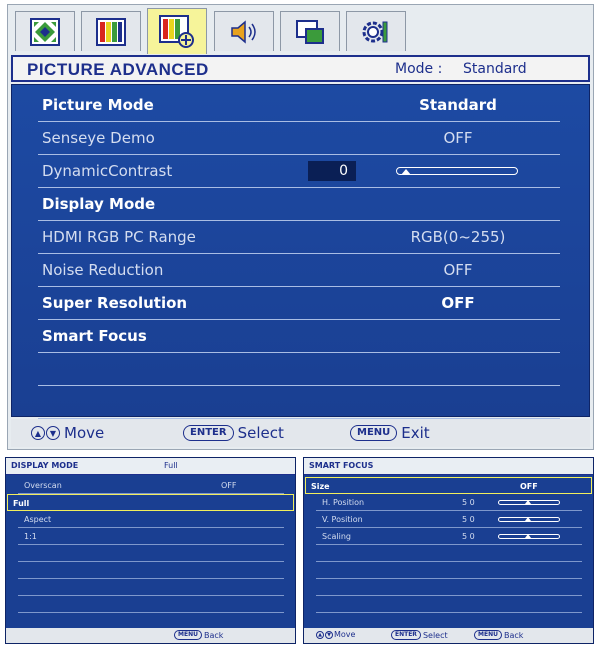 Image resolution: width=600 pixels, height=649 pixels. Describe the element at coordinates (300, 433) in the screenshot. I see `menu-footer: ▲ ▼ Move ENTER Select MENU Exit` at that location.